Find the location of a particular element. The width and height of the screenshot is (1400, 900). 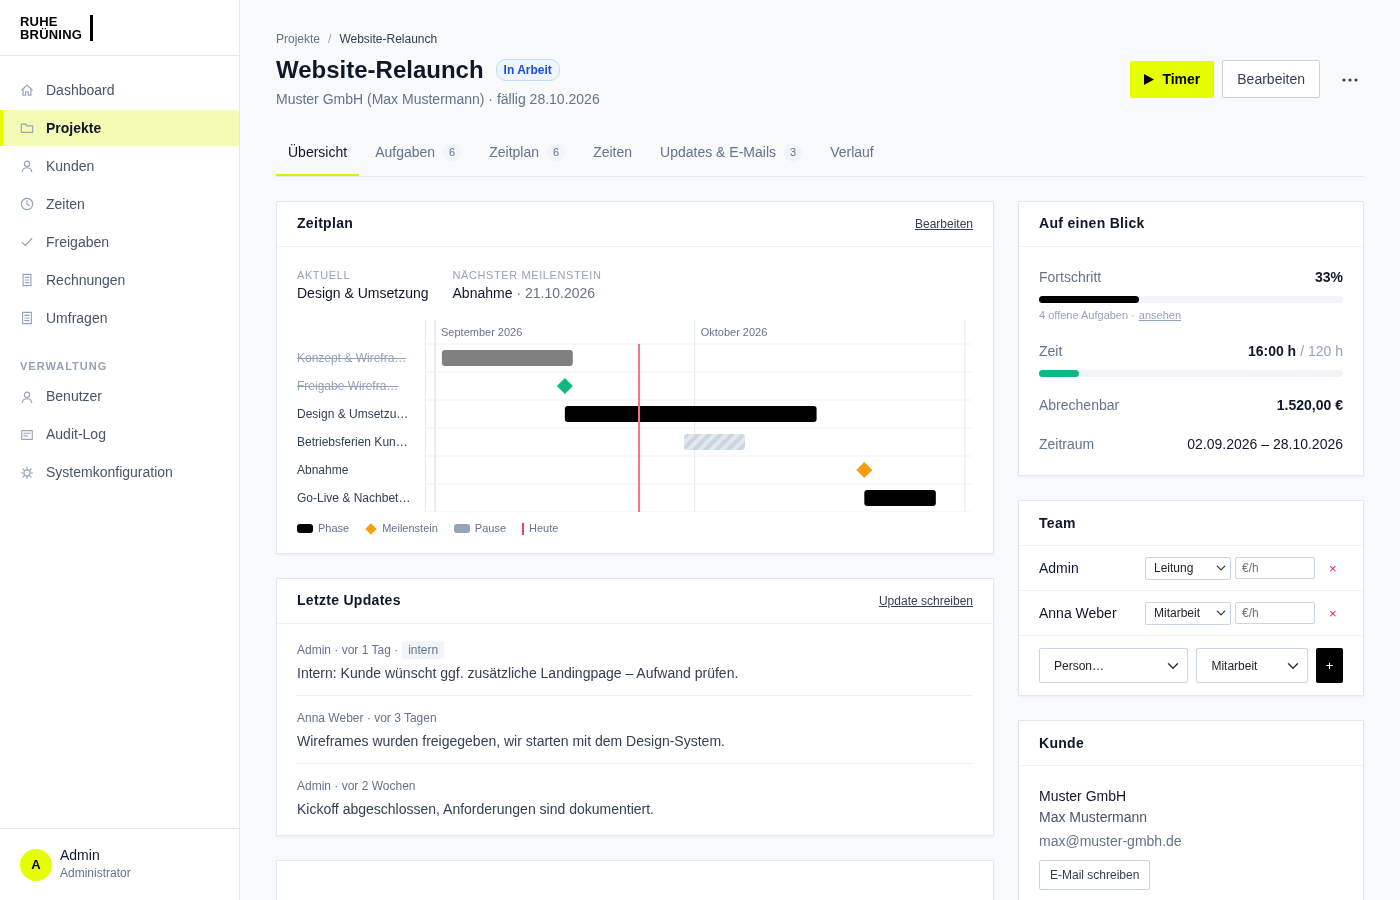

stat-label: Zeitraum is located at coordinates (1067, 445).